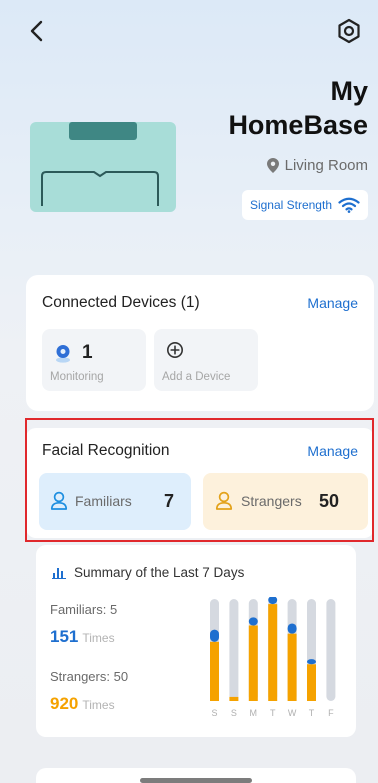  Describe the element at coordinates (196, 377) in the screenshot. I see `add-device-label: Add a Device` at that location.